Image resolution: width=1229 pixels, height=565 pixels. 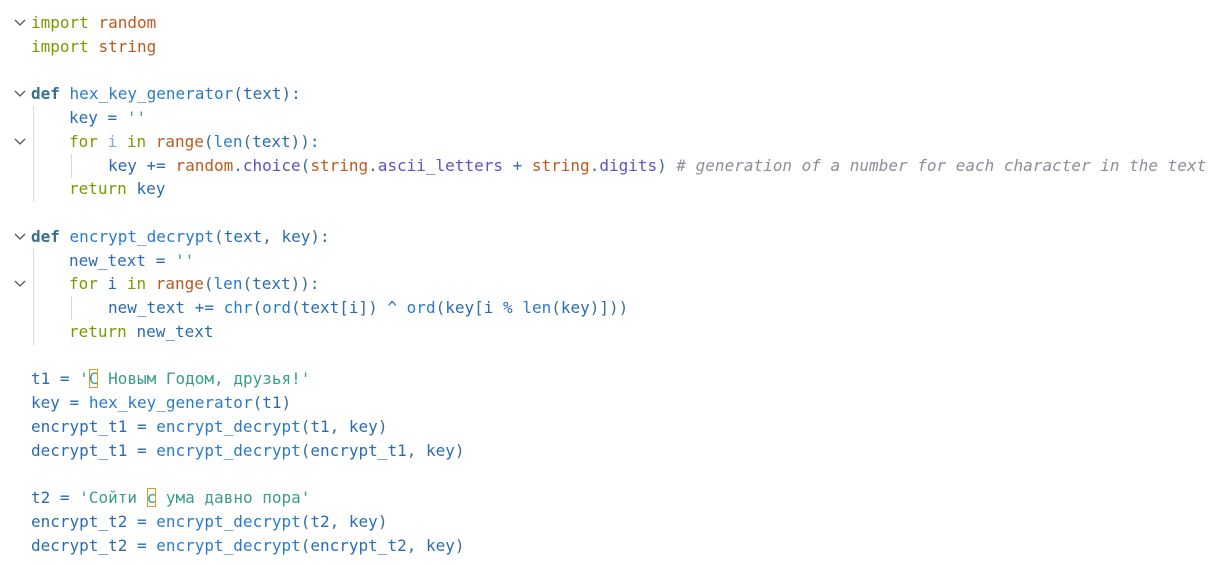 I want to click on variable: i, so click(x=488, y=307).